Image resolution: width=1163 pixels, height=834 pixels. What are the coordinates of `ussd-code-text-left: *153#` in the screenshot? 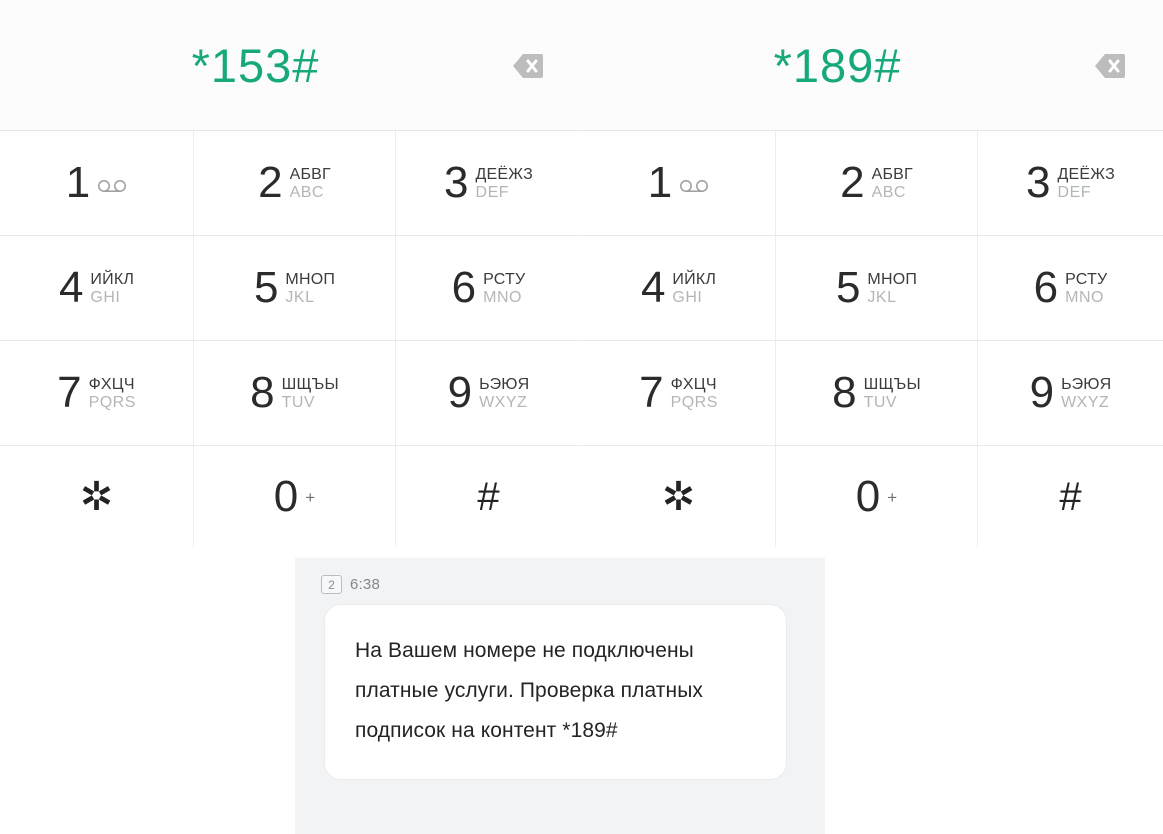 It's located at (255, 65).